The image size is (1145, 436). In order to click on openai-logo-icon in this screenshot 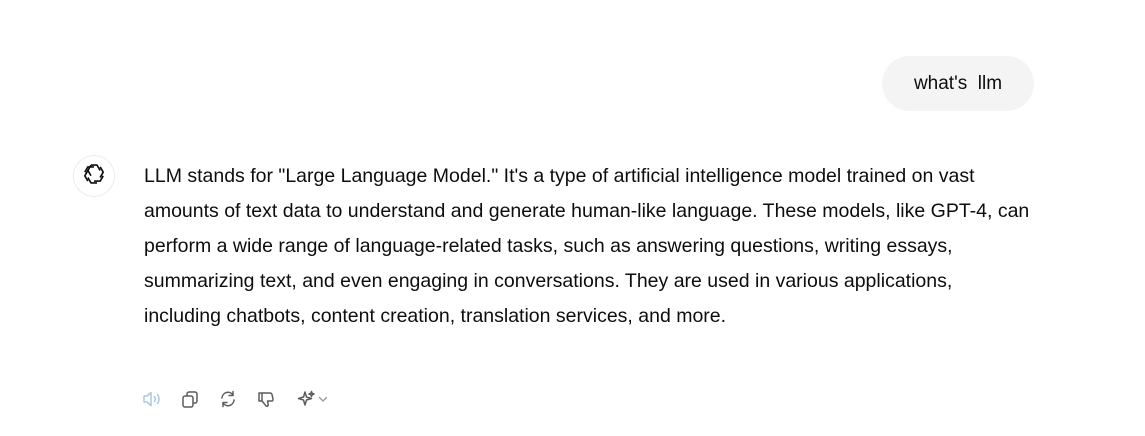, I will do `click(94, 176)`.